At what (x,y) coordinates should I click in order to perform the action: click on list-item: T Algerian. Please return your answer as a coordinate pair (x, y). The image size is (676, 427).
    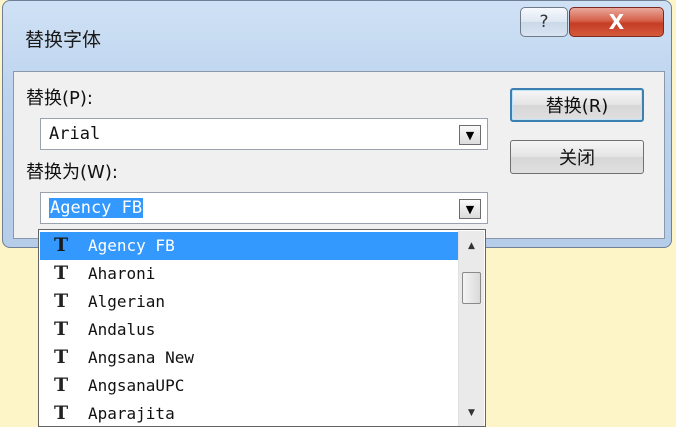
    Looking at the image, I should click on (252, 302).